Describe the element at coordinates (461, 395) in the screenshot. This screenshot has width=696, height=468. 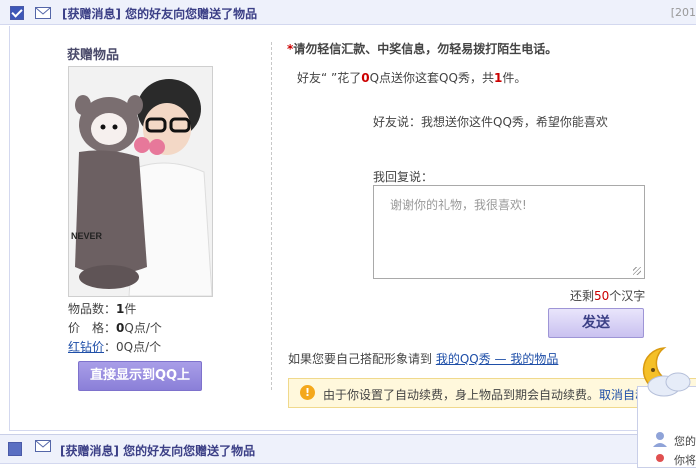
I see `notice-message: 由于你设置了自动续费，身上物品到期会自动续费。` at that location.